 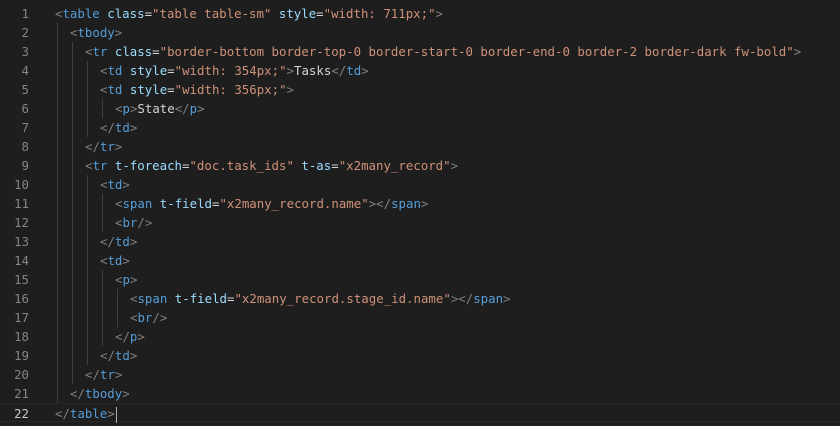 What do you see at coordinates (420, 317) in the screenshot?
I see `code-line: 17 <br/>` at bounding box center [420, 317].